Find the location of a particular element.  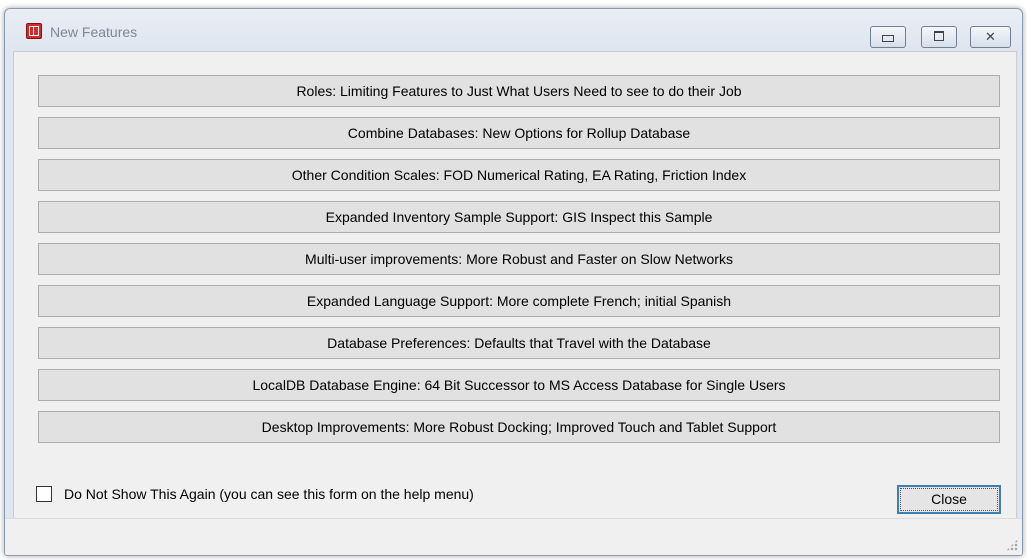

resize-grip-icon is located at coordinates (1012, 545).